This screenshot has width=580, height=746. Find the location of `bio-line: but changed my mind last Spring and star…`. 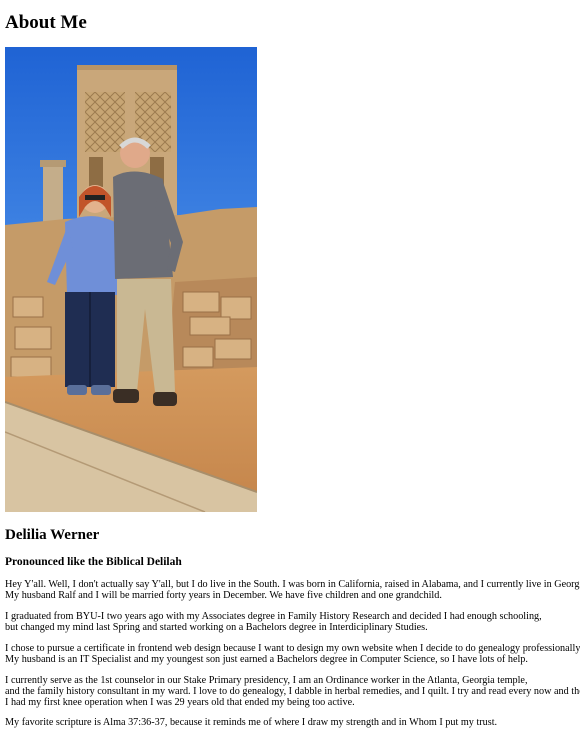

bio-line: but changed my mind last Spring and star… is located at coordinates (216, 627).